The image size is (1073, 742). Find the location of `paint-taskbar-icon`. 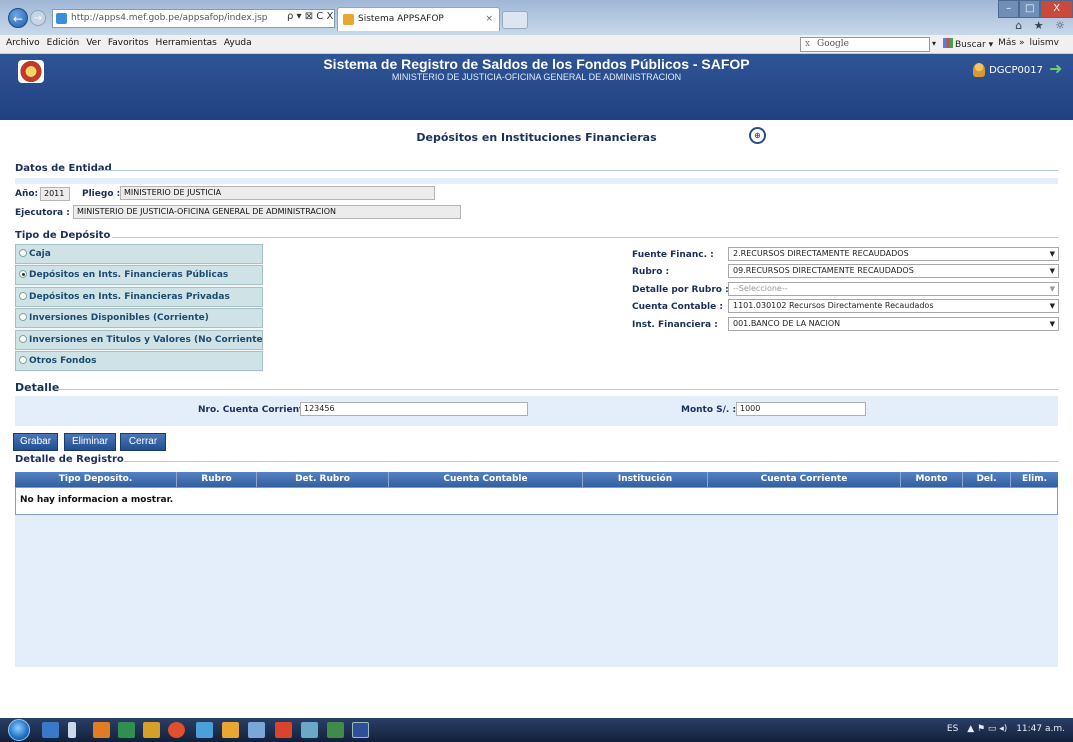

paint-taskbar-icon is located at coordinates (204, 730).